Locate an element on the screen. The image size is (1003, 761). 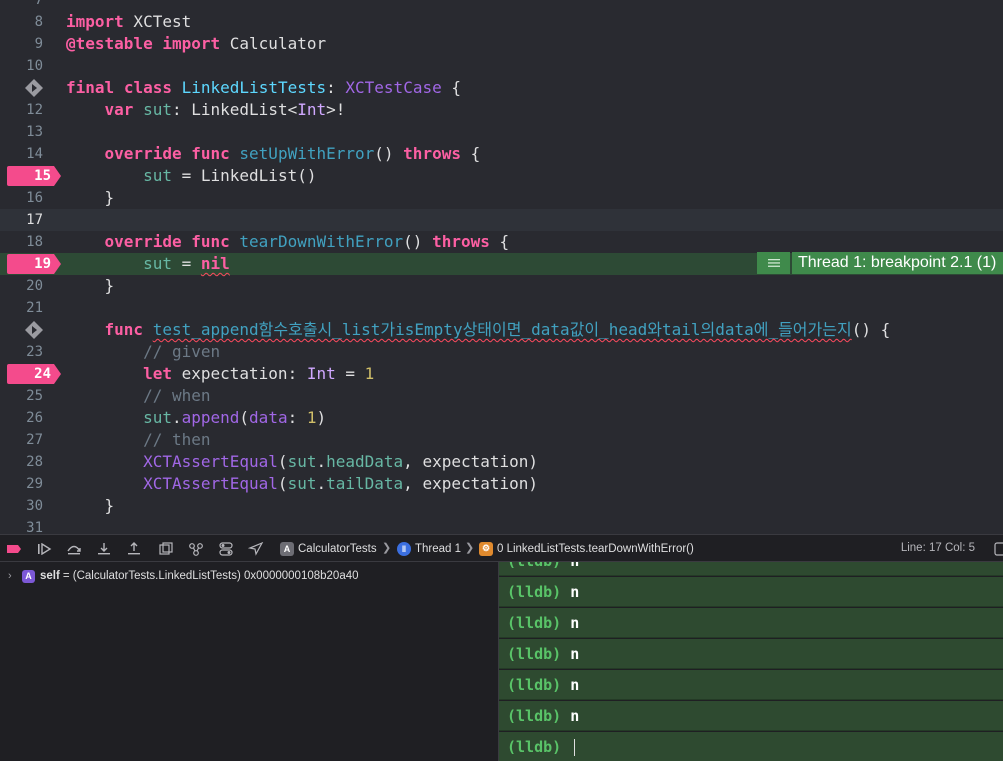
list-icon is located at coordinates (773, 263).